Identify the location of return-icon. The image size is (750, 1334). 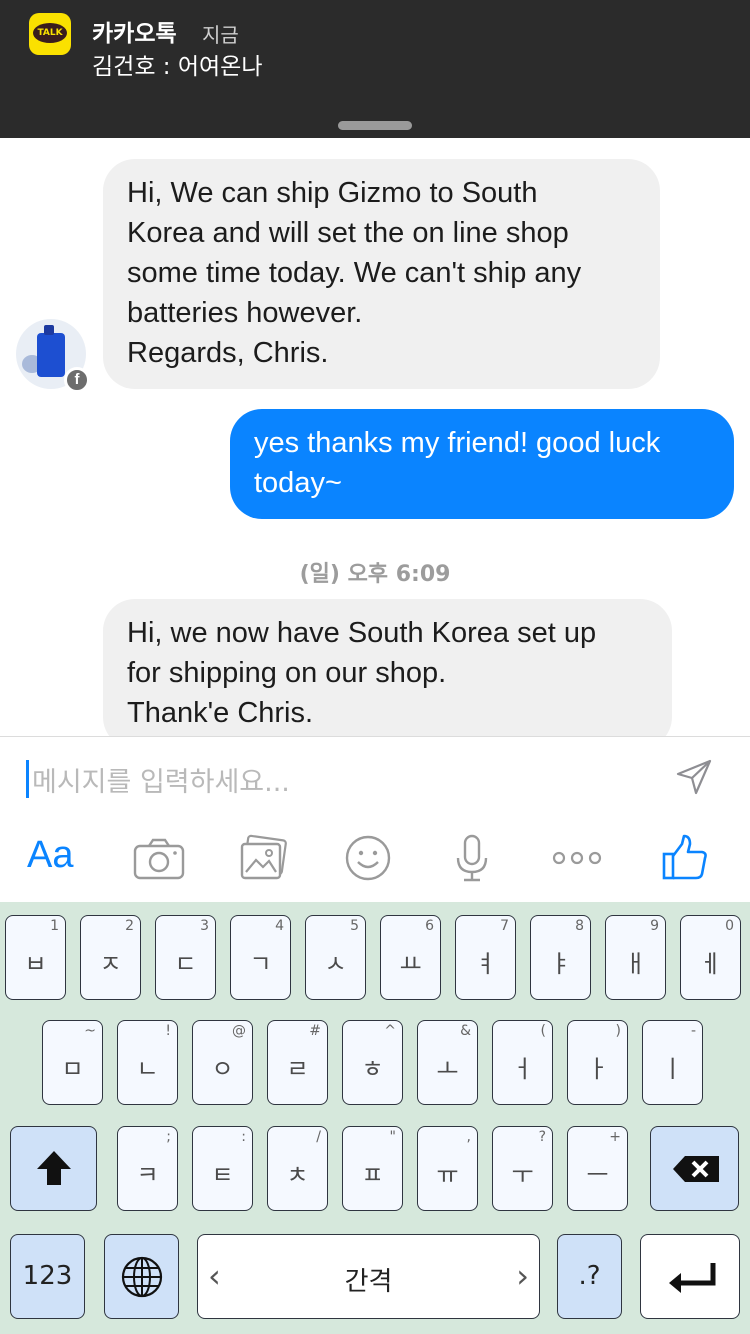
(692, 1278).